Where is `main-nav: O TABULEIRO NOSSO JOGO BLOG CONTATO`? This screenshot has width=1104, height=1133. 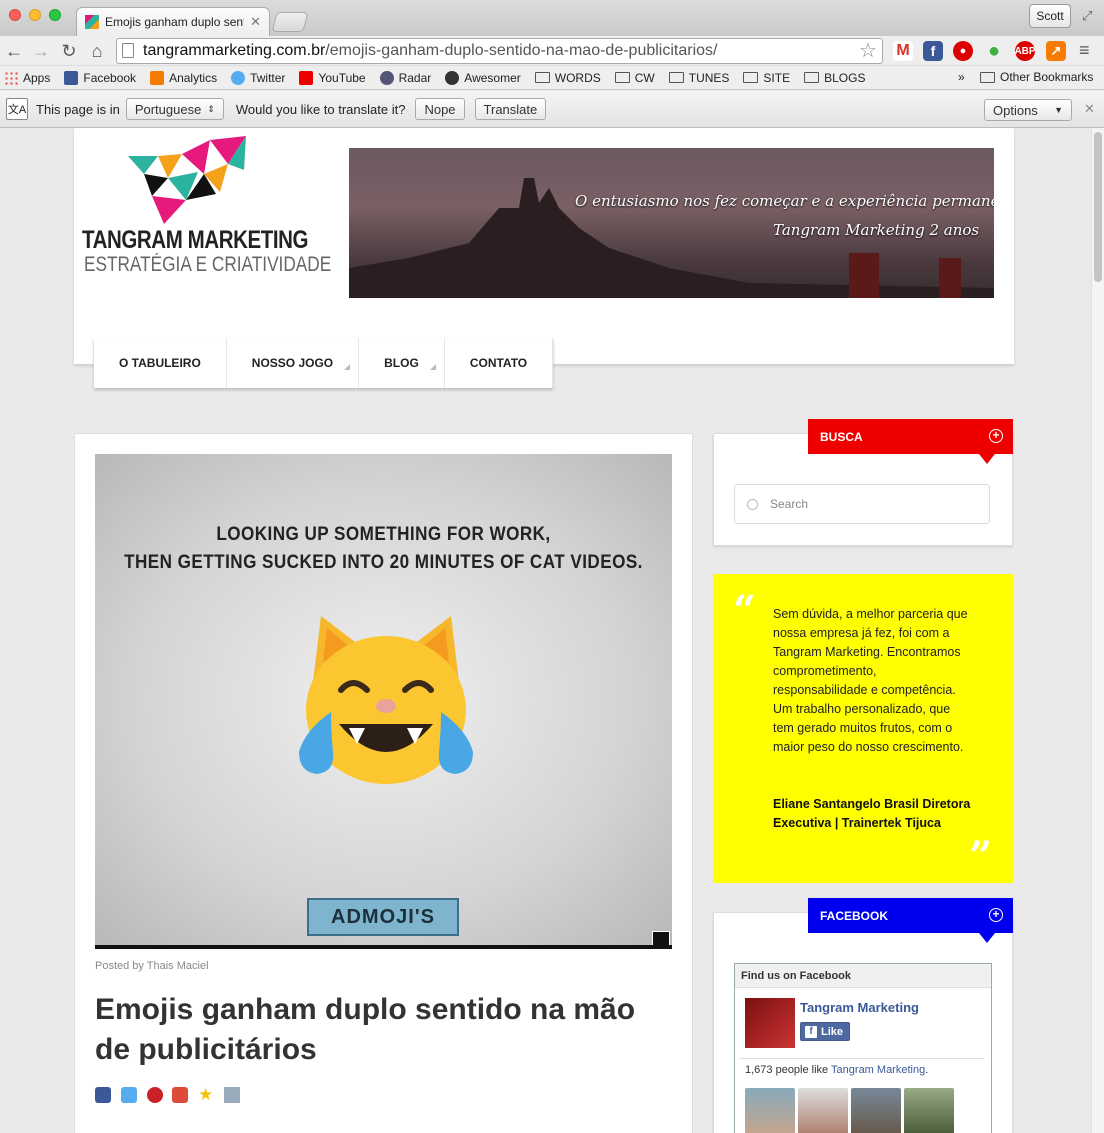
main-nav: O TABULEIRO NOSSO JOGO BLOG CONTATO is located at coordinates (324, 363).